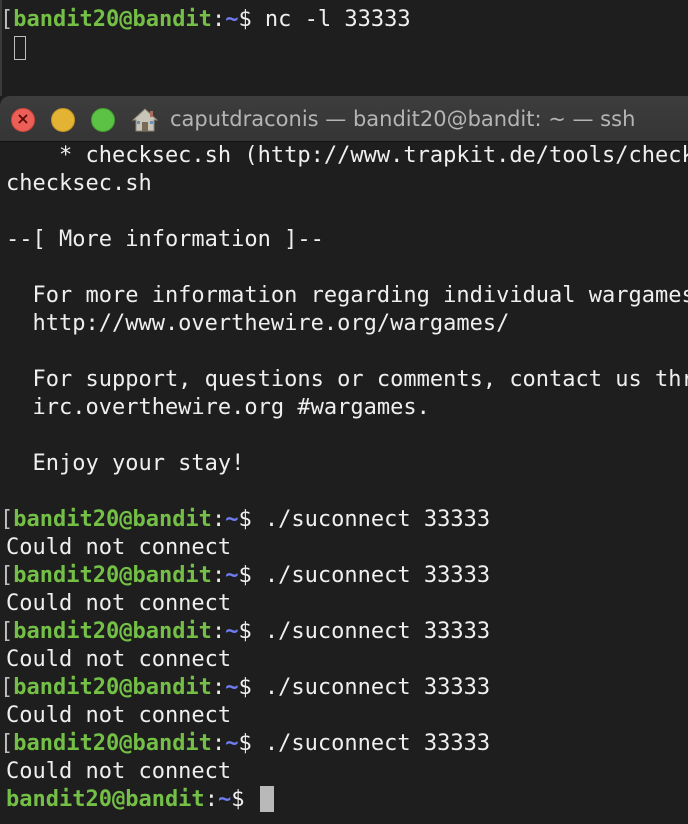  What do you see at coordinates (403, 119) in the screenshot?
I see `window-title: caputdraconis — bandit20@bandit: ~ — ssh` at bounding box center [403, 119].